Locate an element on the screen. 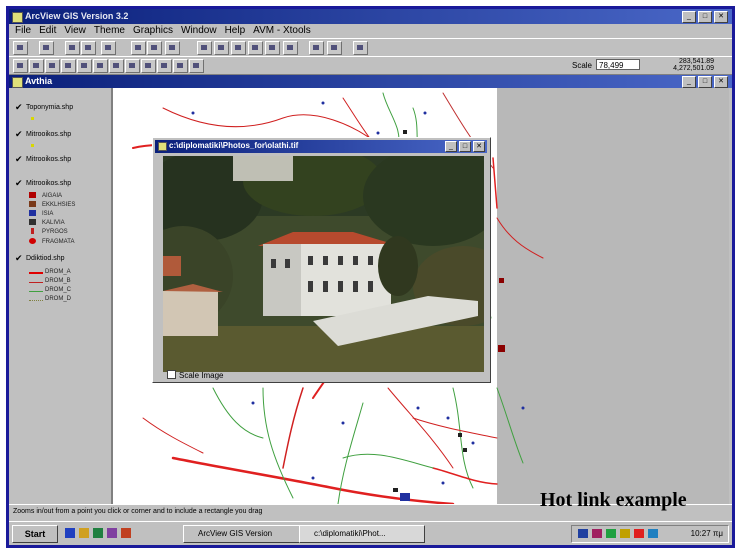  point-symbol-icon is located at coordinates (32, 145).